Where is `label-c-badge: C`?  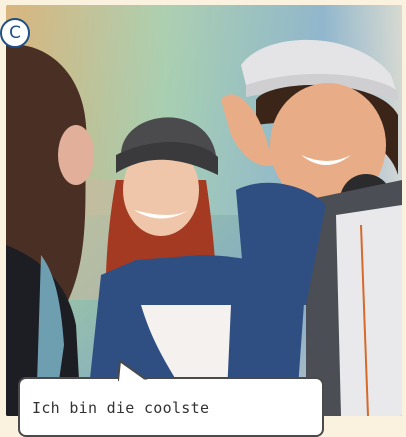 label-c-badge: C is located at coordinates (15, 33).